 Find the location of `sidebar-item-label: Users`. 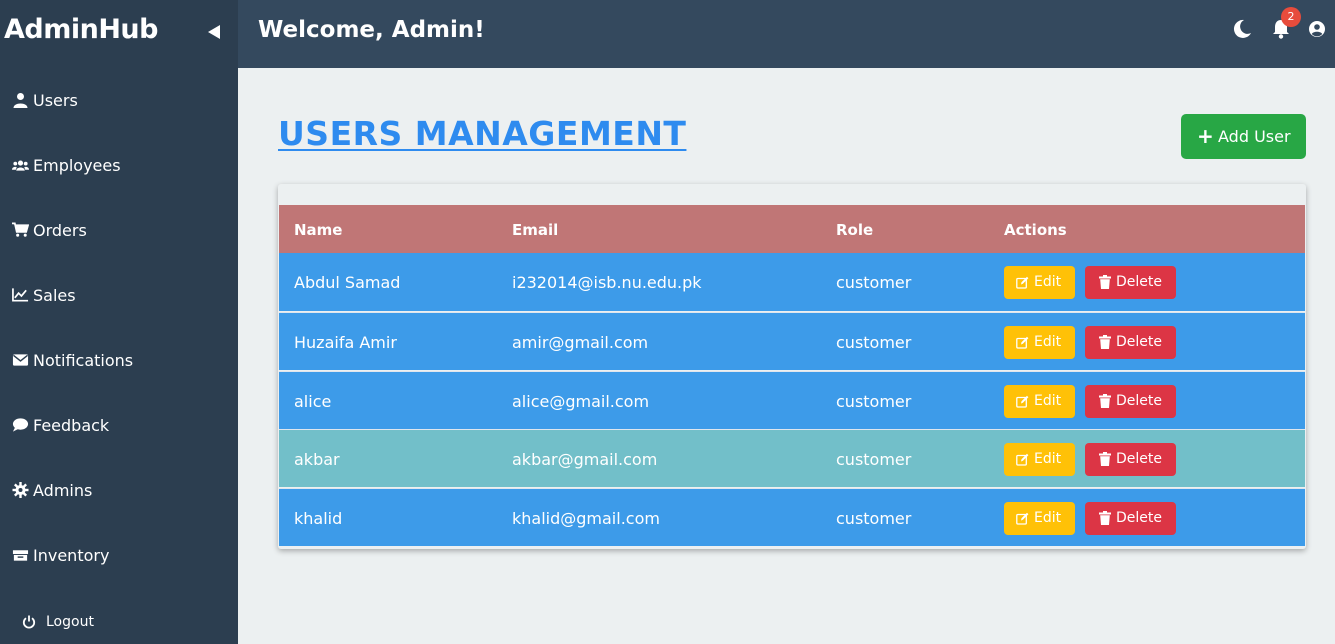

sidebar-item-label: Users is located at coordinates (55, 100).